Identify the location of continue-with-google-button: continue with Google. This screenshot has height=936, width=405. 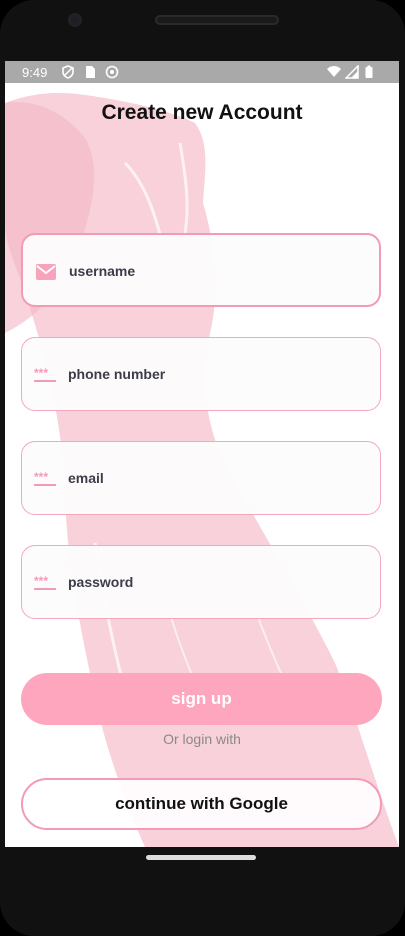
(201, 804).